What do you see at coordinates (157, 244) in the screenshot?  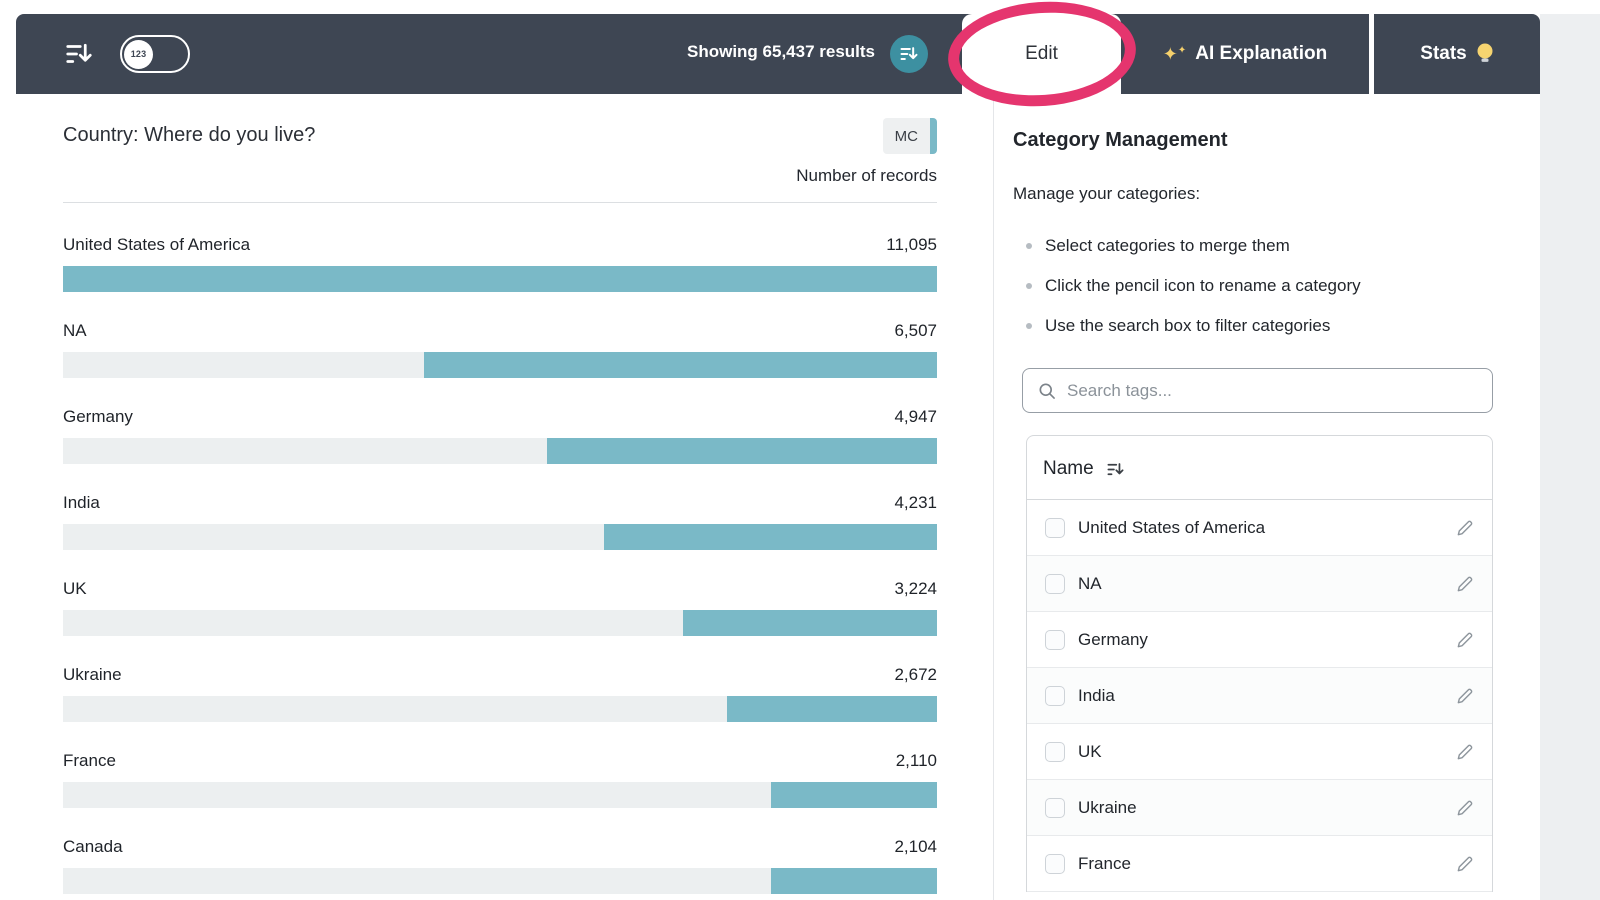 I see `category-label: United States of America` at bounding box center [157, 244].